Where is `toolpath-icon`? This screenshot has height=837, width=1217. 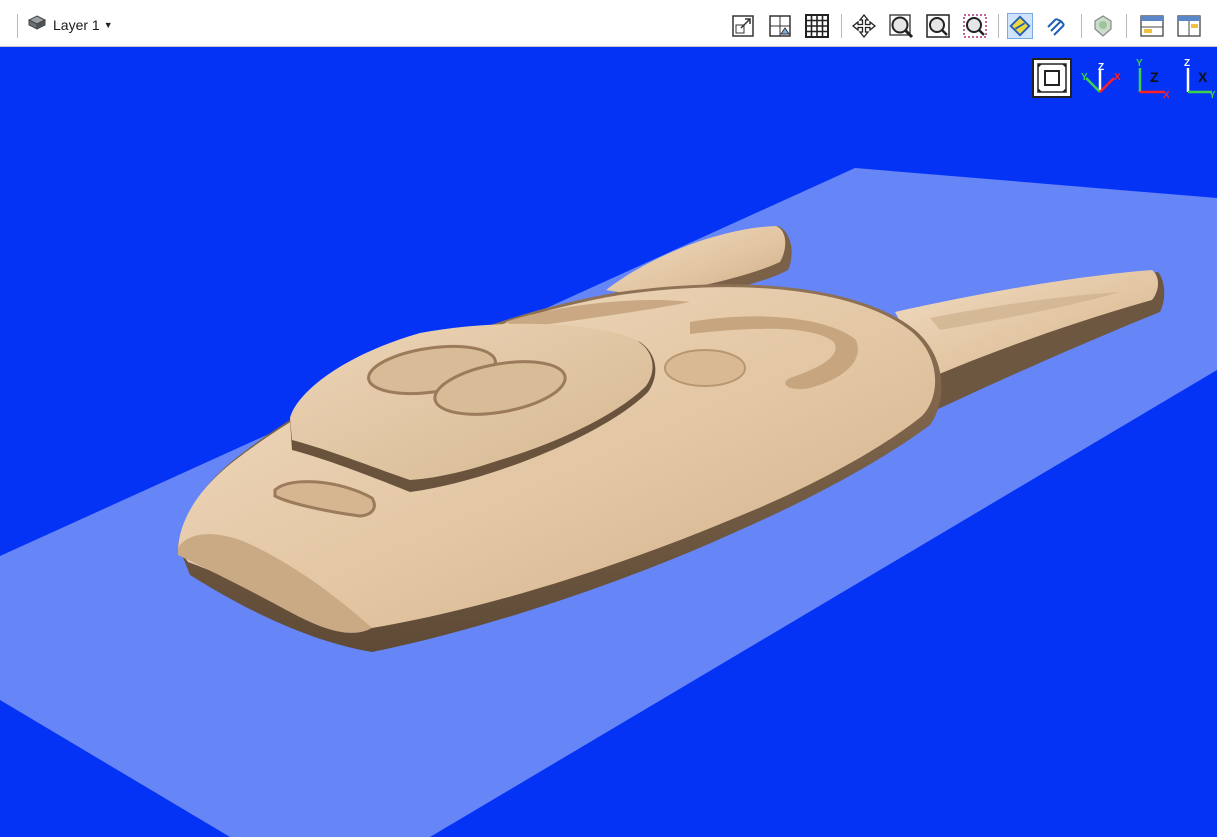 toolpath-icon is located at coordinates (1056, 27).